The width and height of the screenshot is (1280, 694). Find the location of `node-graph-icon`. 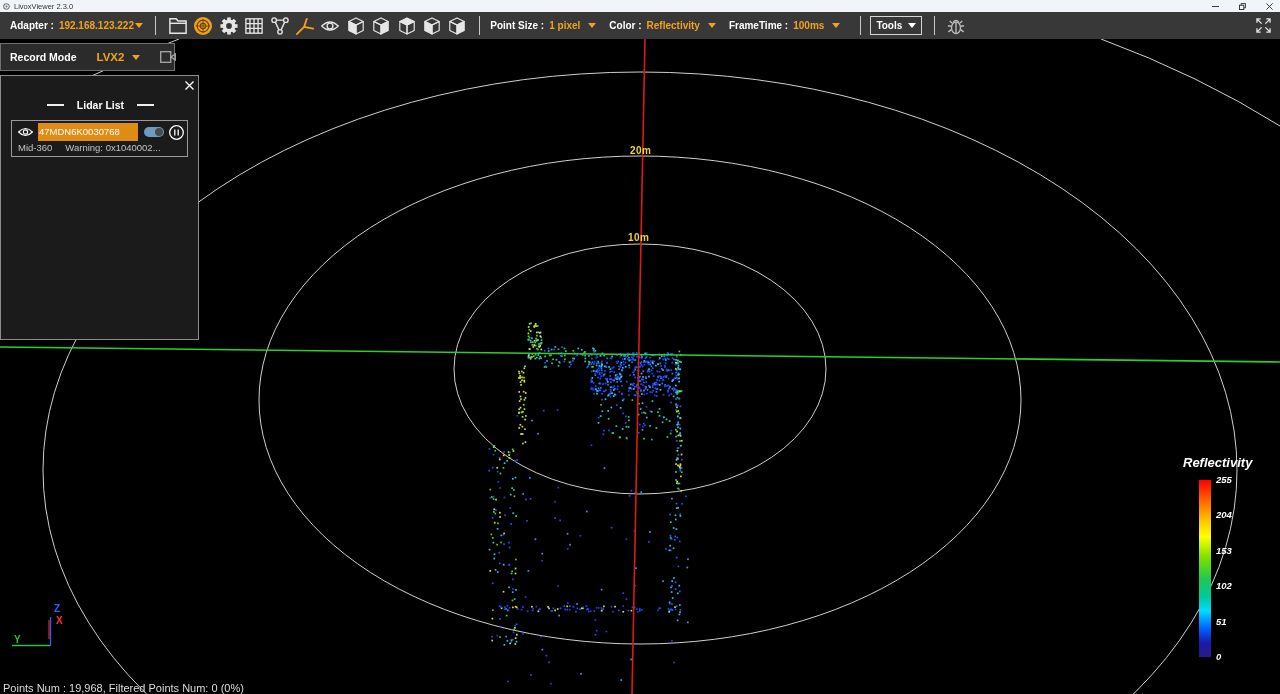

node-graph-icon is located at coordinates (279, 25).